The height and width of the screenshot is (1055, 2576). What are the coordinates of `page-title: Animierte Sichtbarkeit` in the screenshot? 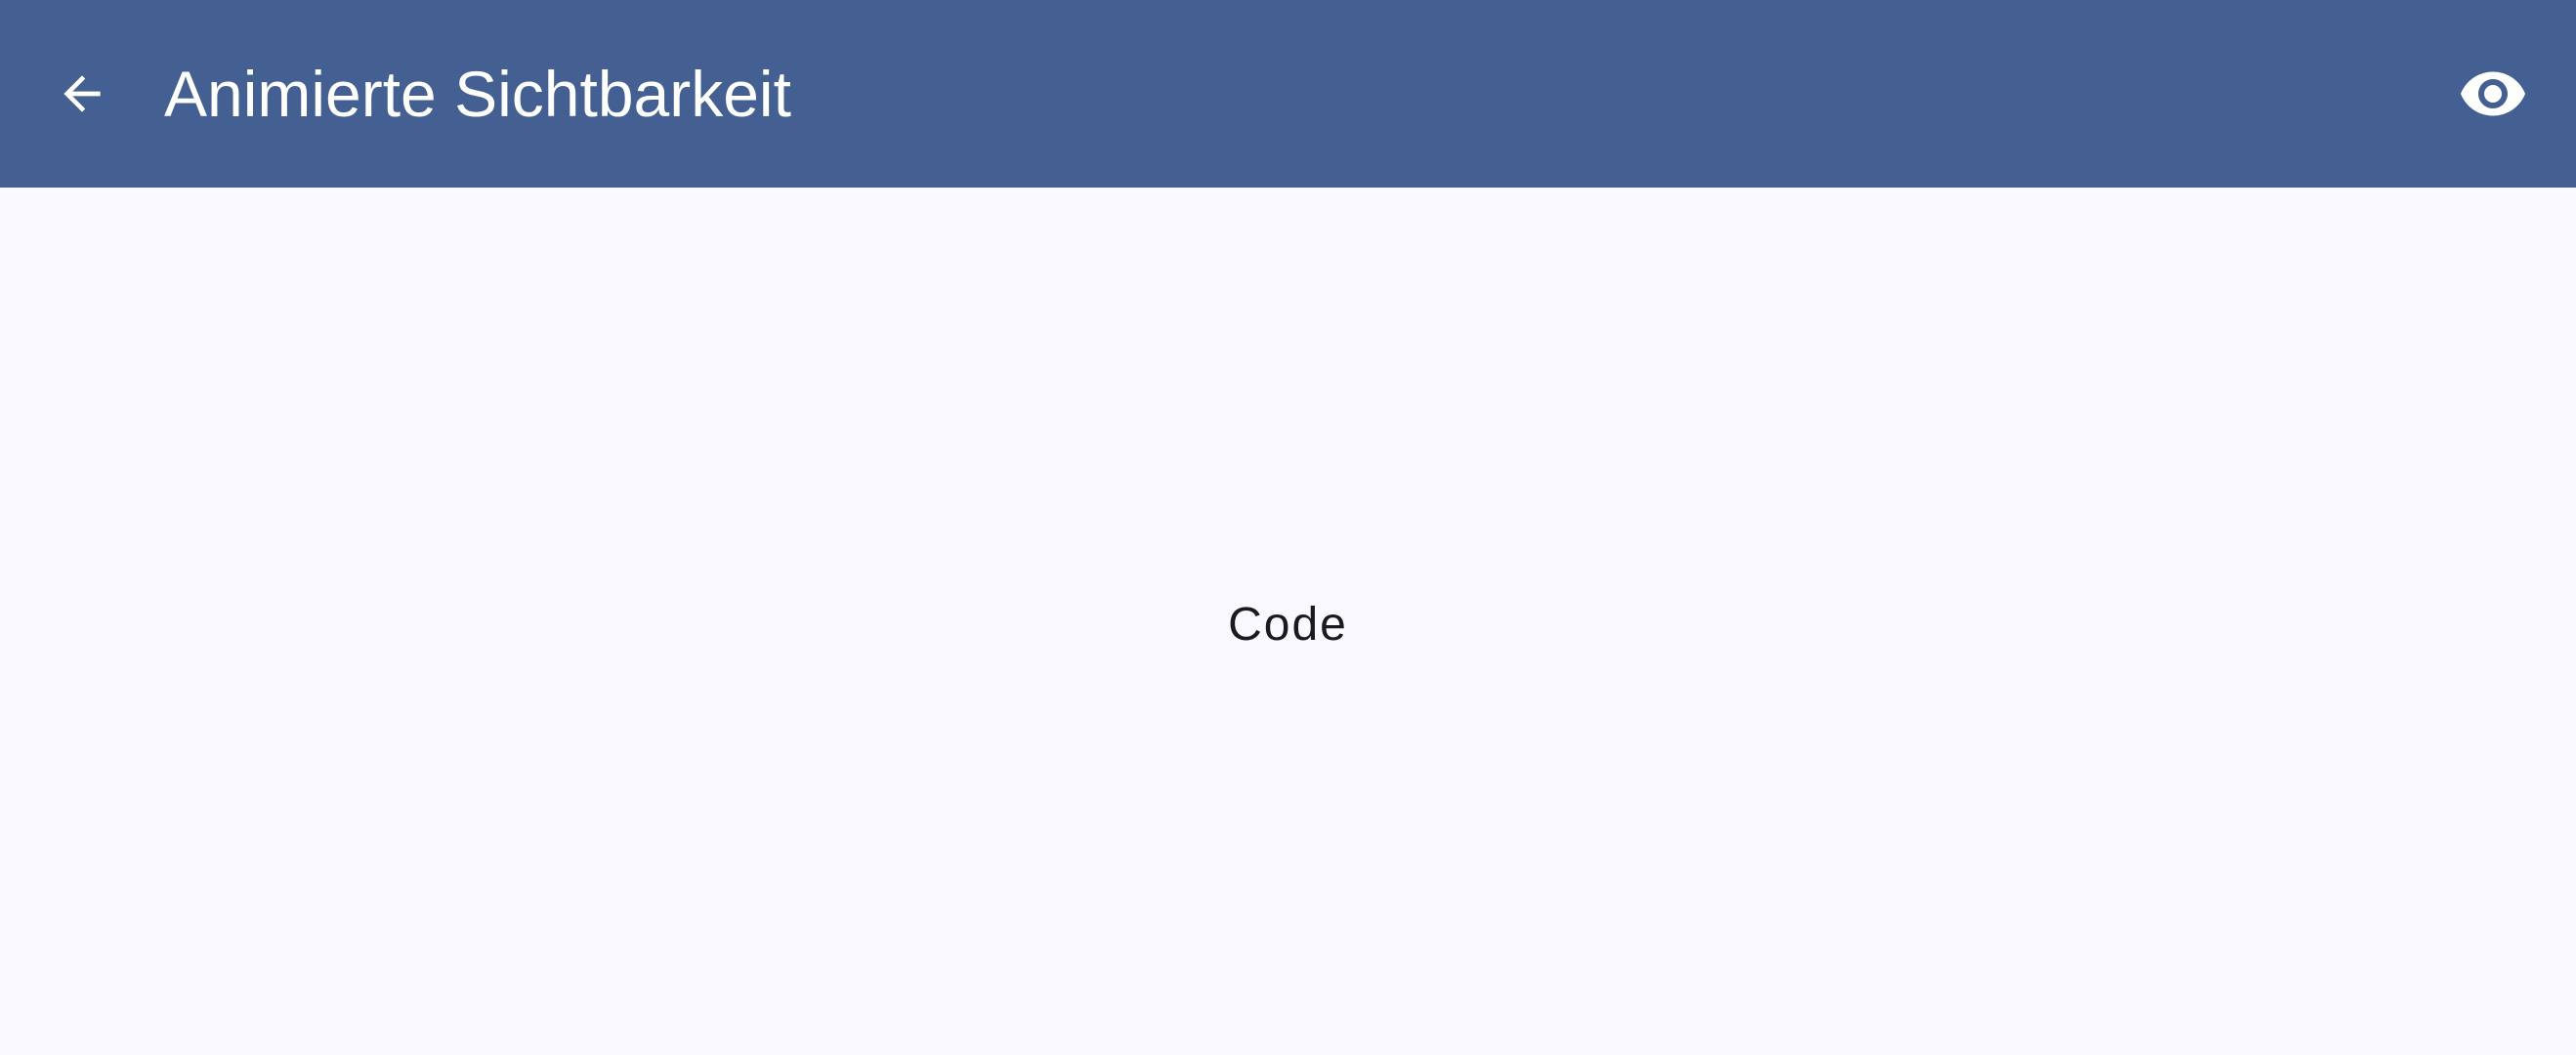 It's located at (477, 94).